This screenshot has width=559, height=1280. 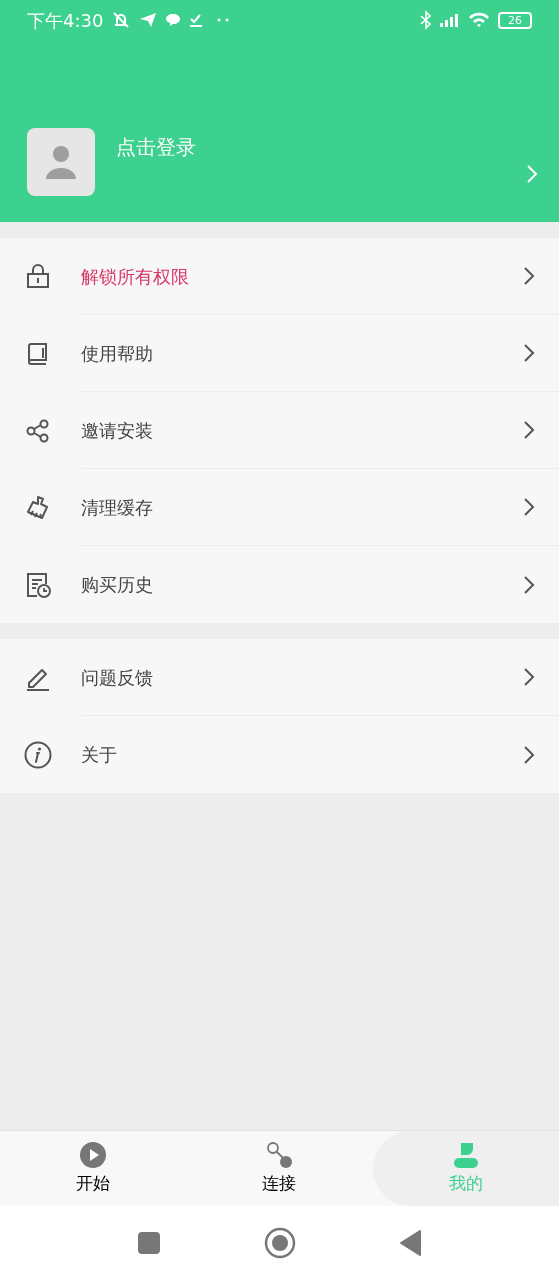 What do you see at coordinates (117, 585) in the screenshot?
I see `menu-label: 购买历史` at bounding box center [117, 585].